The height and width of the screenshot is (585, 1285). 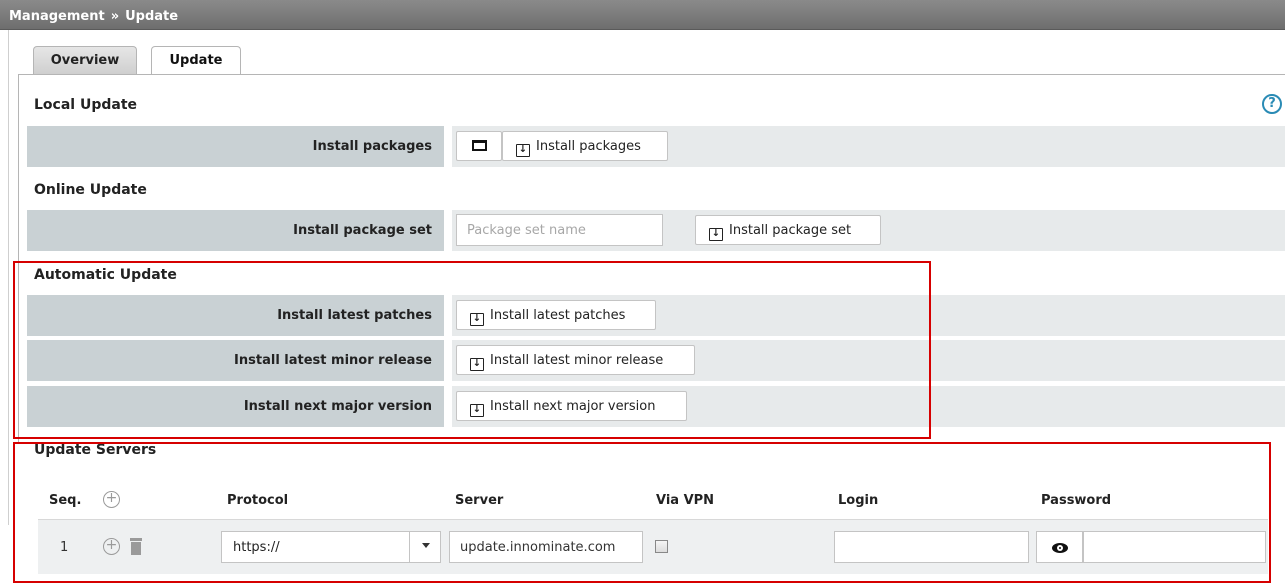 I want to click on install-package-set-button: ↓ Install package set, so click(x=788, y=230).